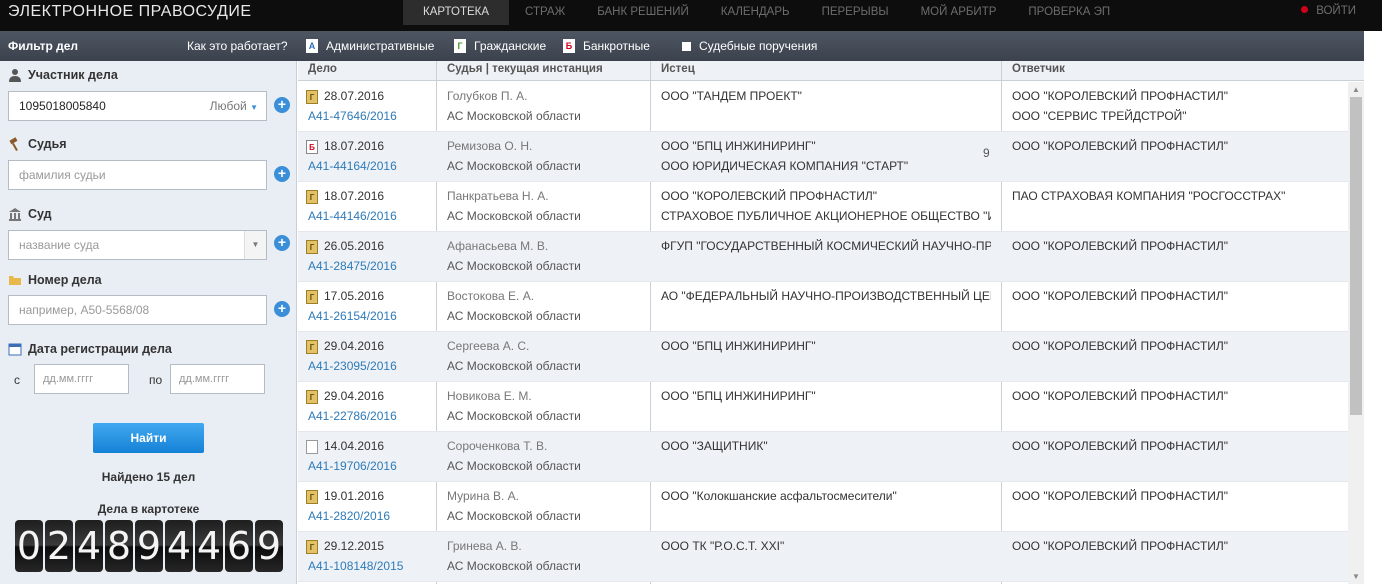  Describe the element at coordinates (209, 546) in the screenshot. I see `counter-digit: 4` at that location.